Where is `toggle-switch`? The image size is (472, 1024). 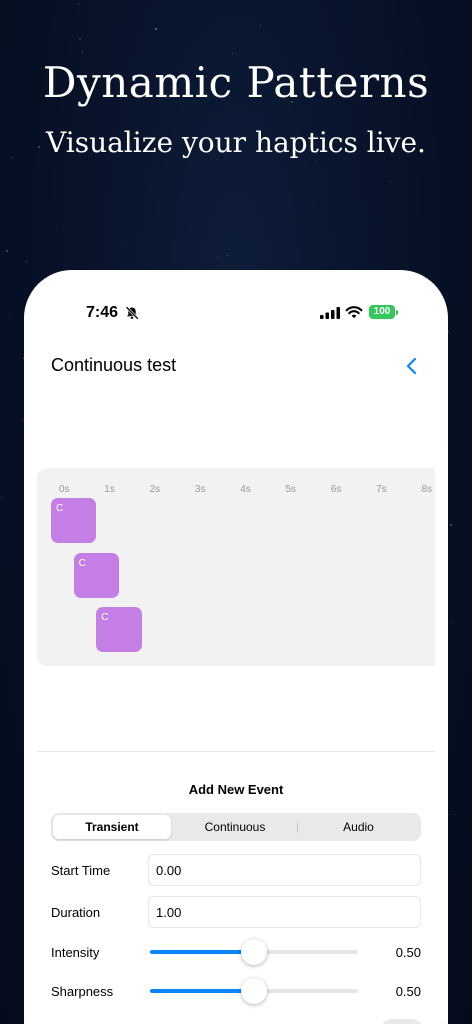
toggle-switch is located at coordinates (402, 1021).